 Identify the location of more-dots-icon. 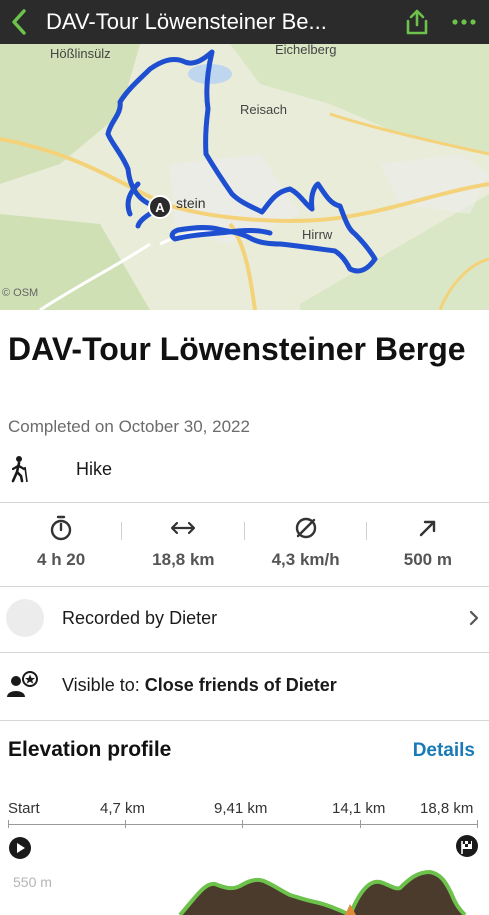
(464, 22).